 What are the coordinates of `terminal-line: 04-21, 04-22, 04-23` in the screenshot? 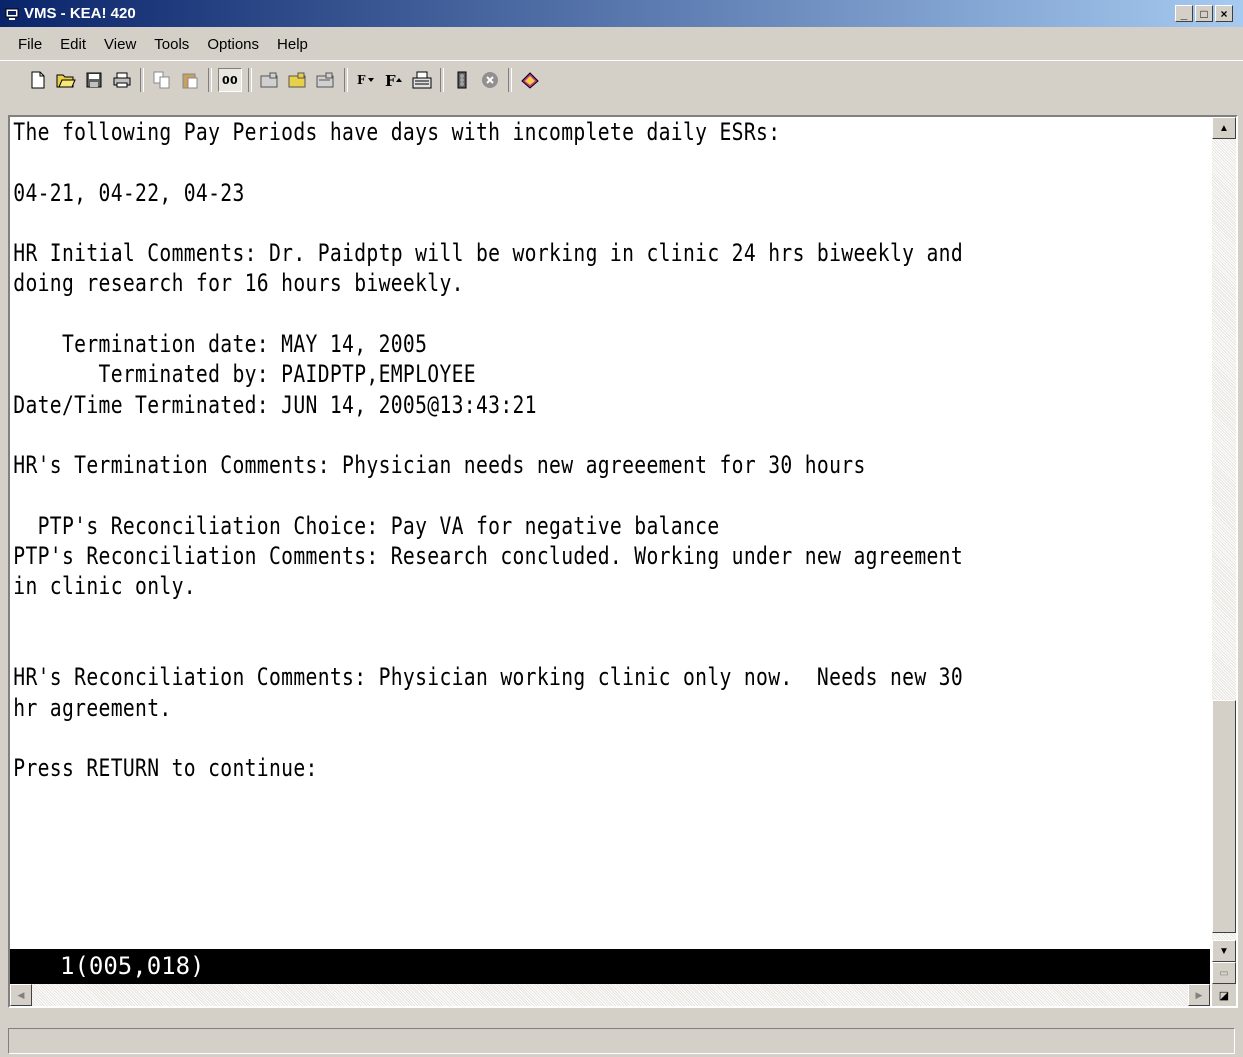 It's located at (129, 192).